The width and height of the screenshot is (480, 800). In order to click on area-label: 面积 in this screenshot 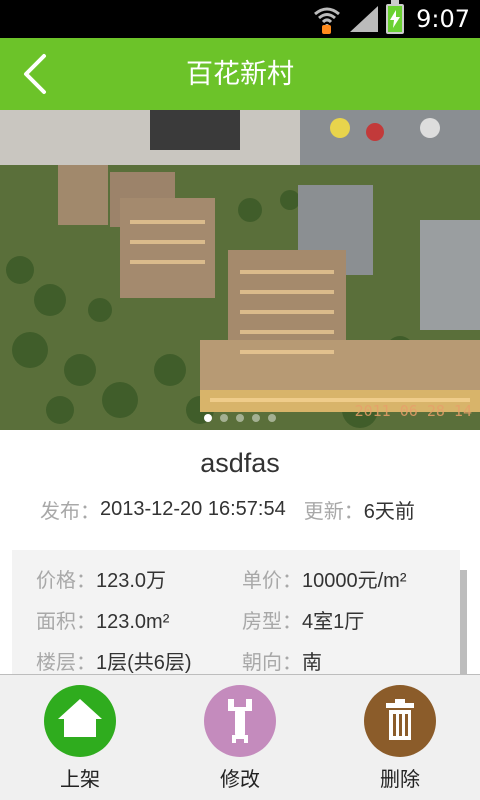, I will do `click(56, 622)`.